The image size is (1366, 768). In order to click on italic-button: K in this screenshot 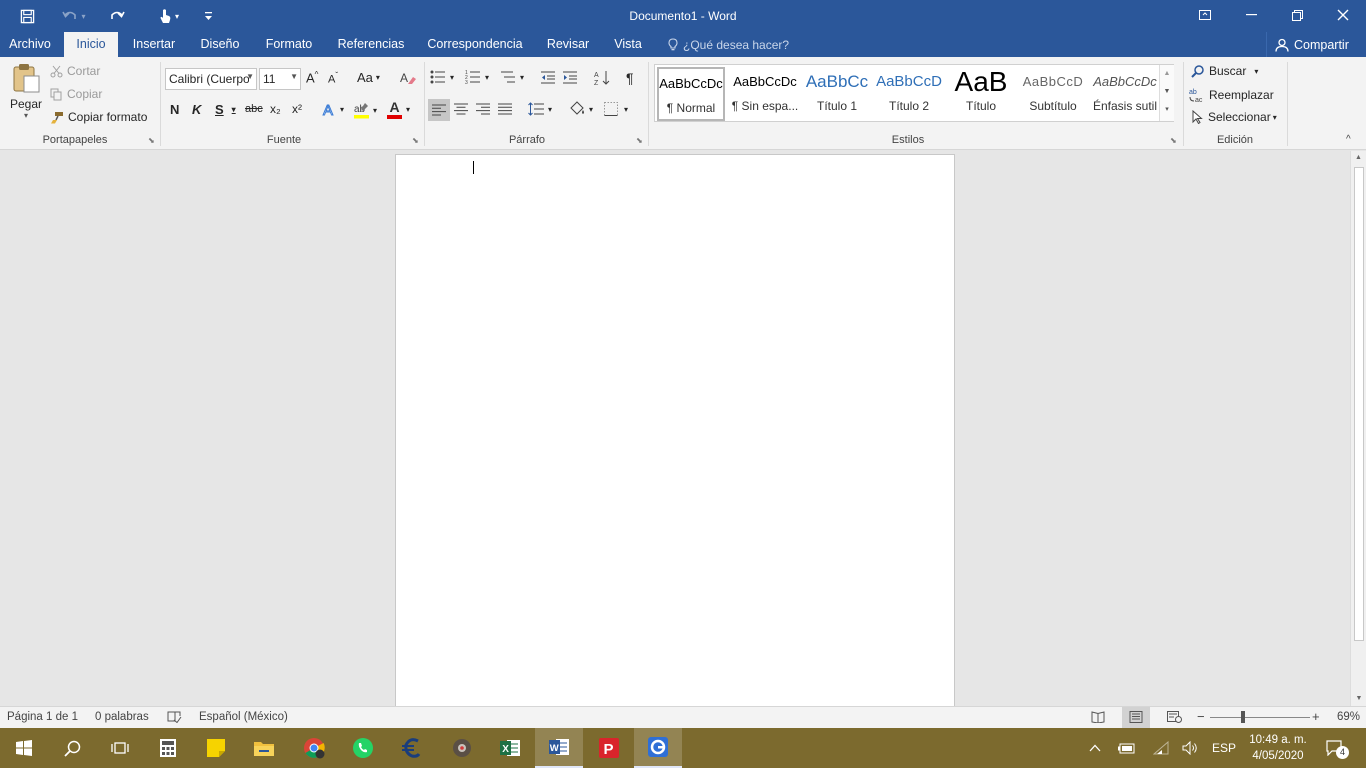, I will do `click(196, 109)`.